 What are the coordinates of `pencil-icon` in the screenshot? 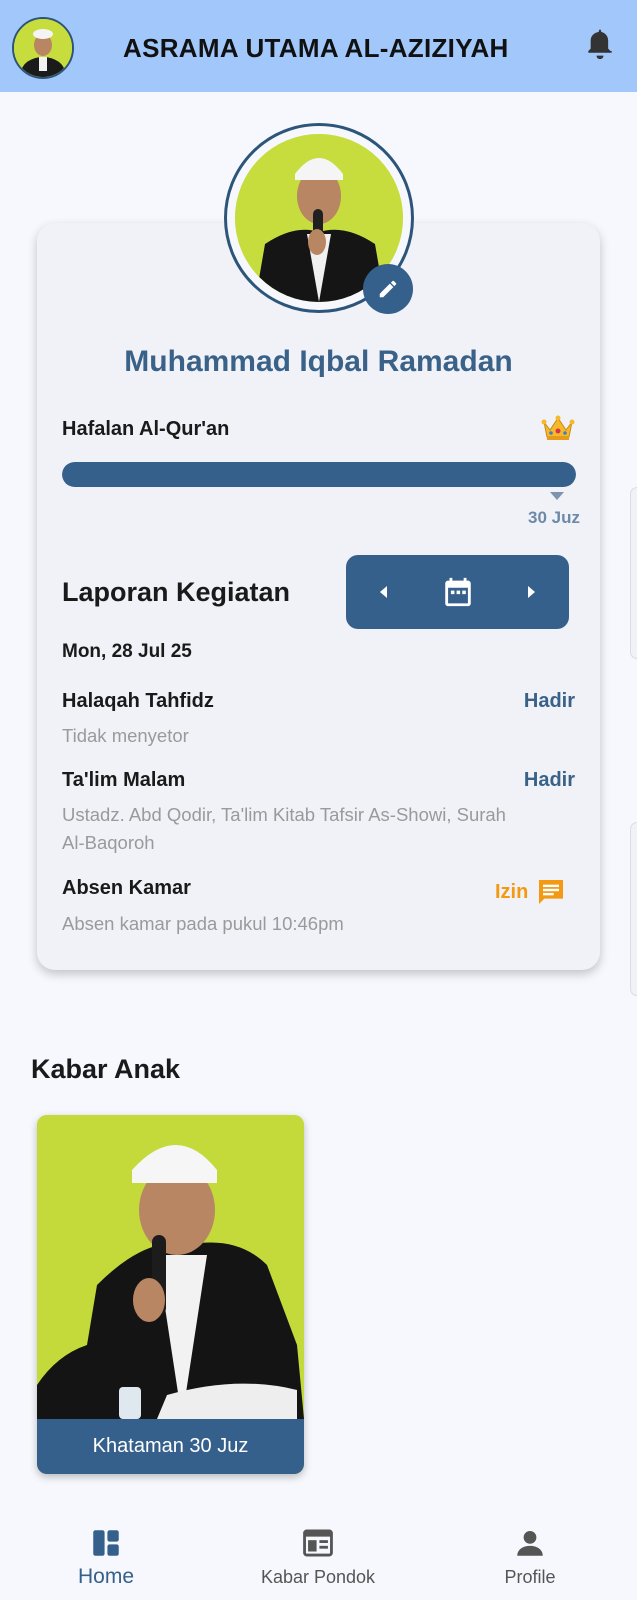 It's located at (388, 289).